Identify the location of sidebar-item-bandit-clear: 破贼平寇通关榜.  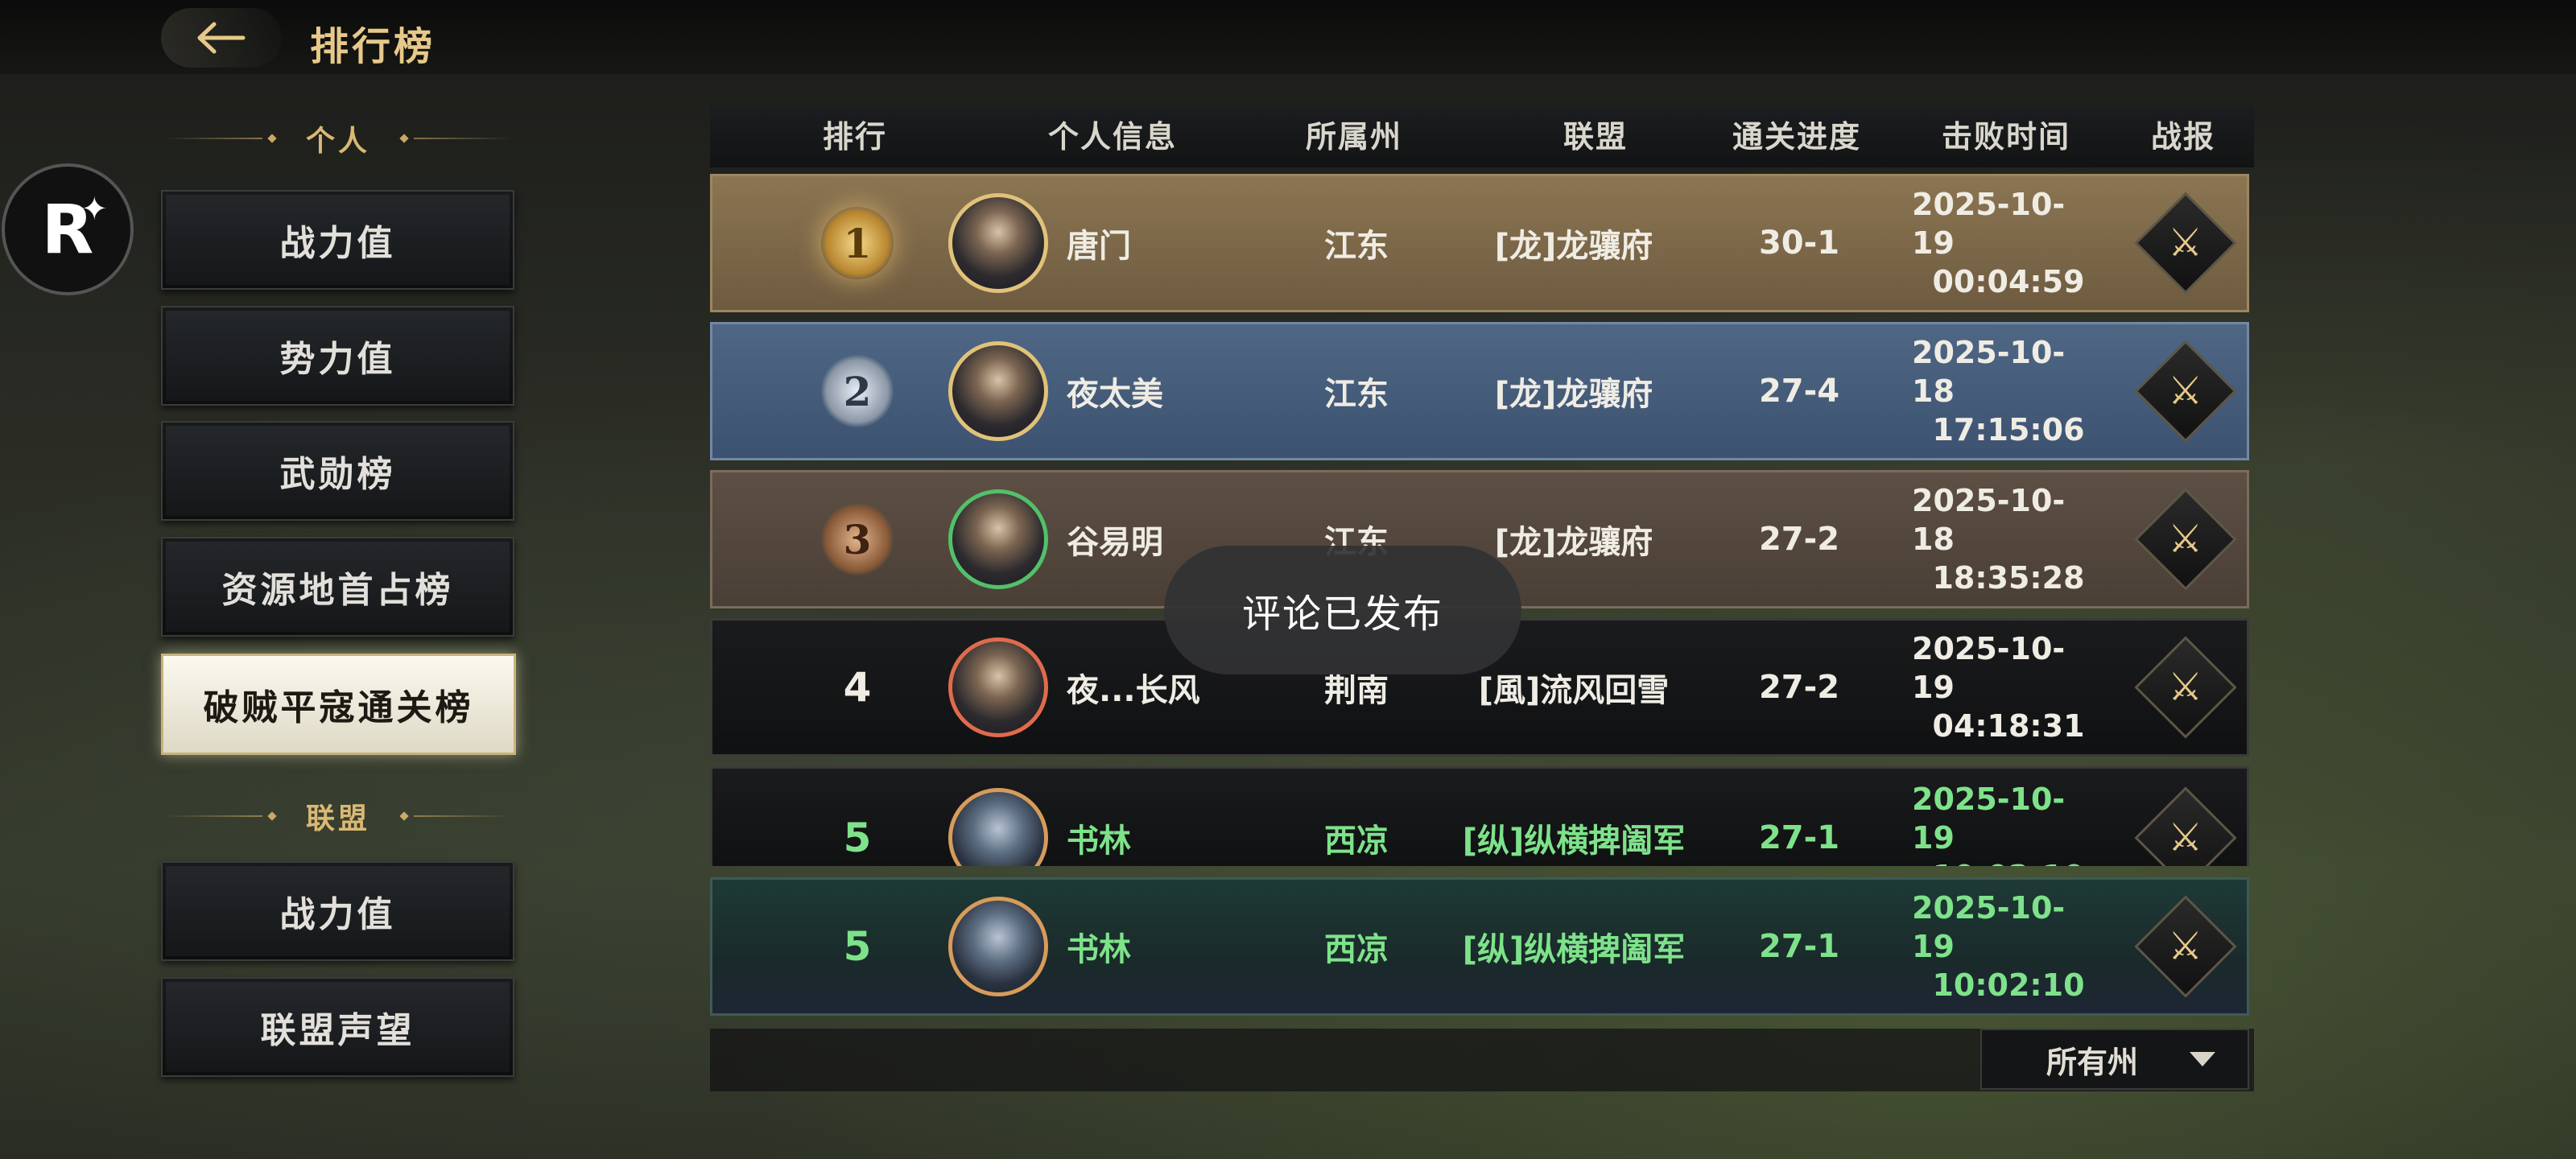
(338, 704).